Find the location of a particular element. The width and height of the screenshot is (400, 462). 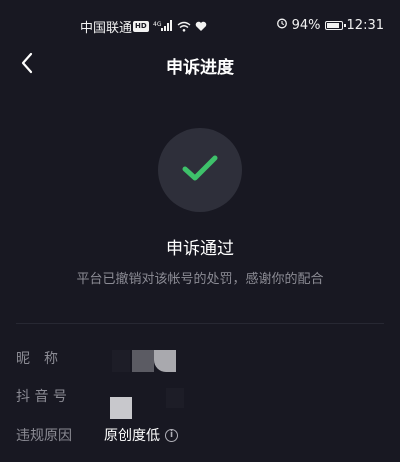

violation-value: 原创度低 is located at coordinates (132, 436).